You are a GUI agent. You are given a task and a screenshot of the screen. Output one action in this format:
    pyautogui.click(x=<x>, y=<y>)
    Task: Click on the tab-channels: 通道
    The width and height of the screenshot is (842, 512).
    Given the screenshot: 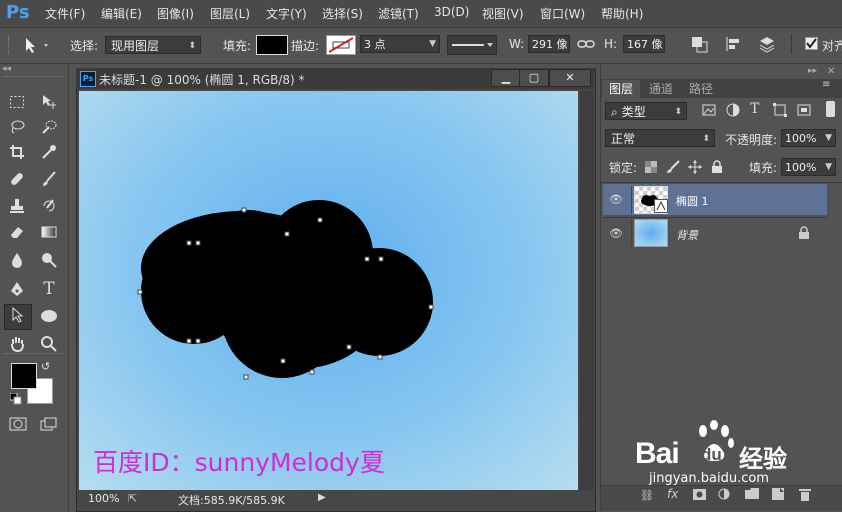 What is the action you would take?
    pyautogui.click(x=661, y=89)
    